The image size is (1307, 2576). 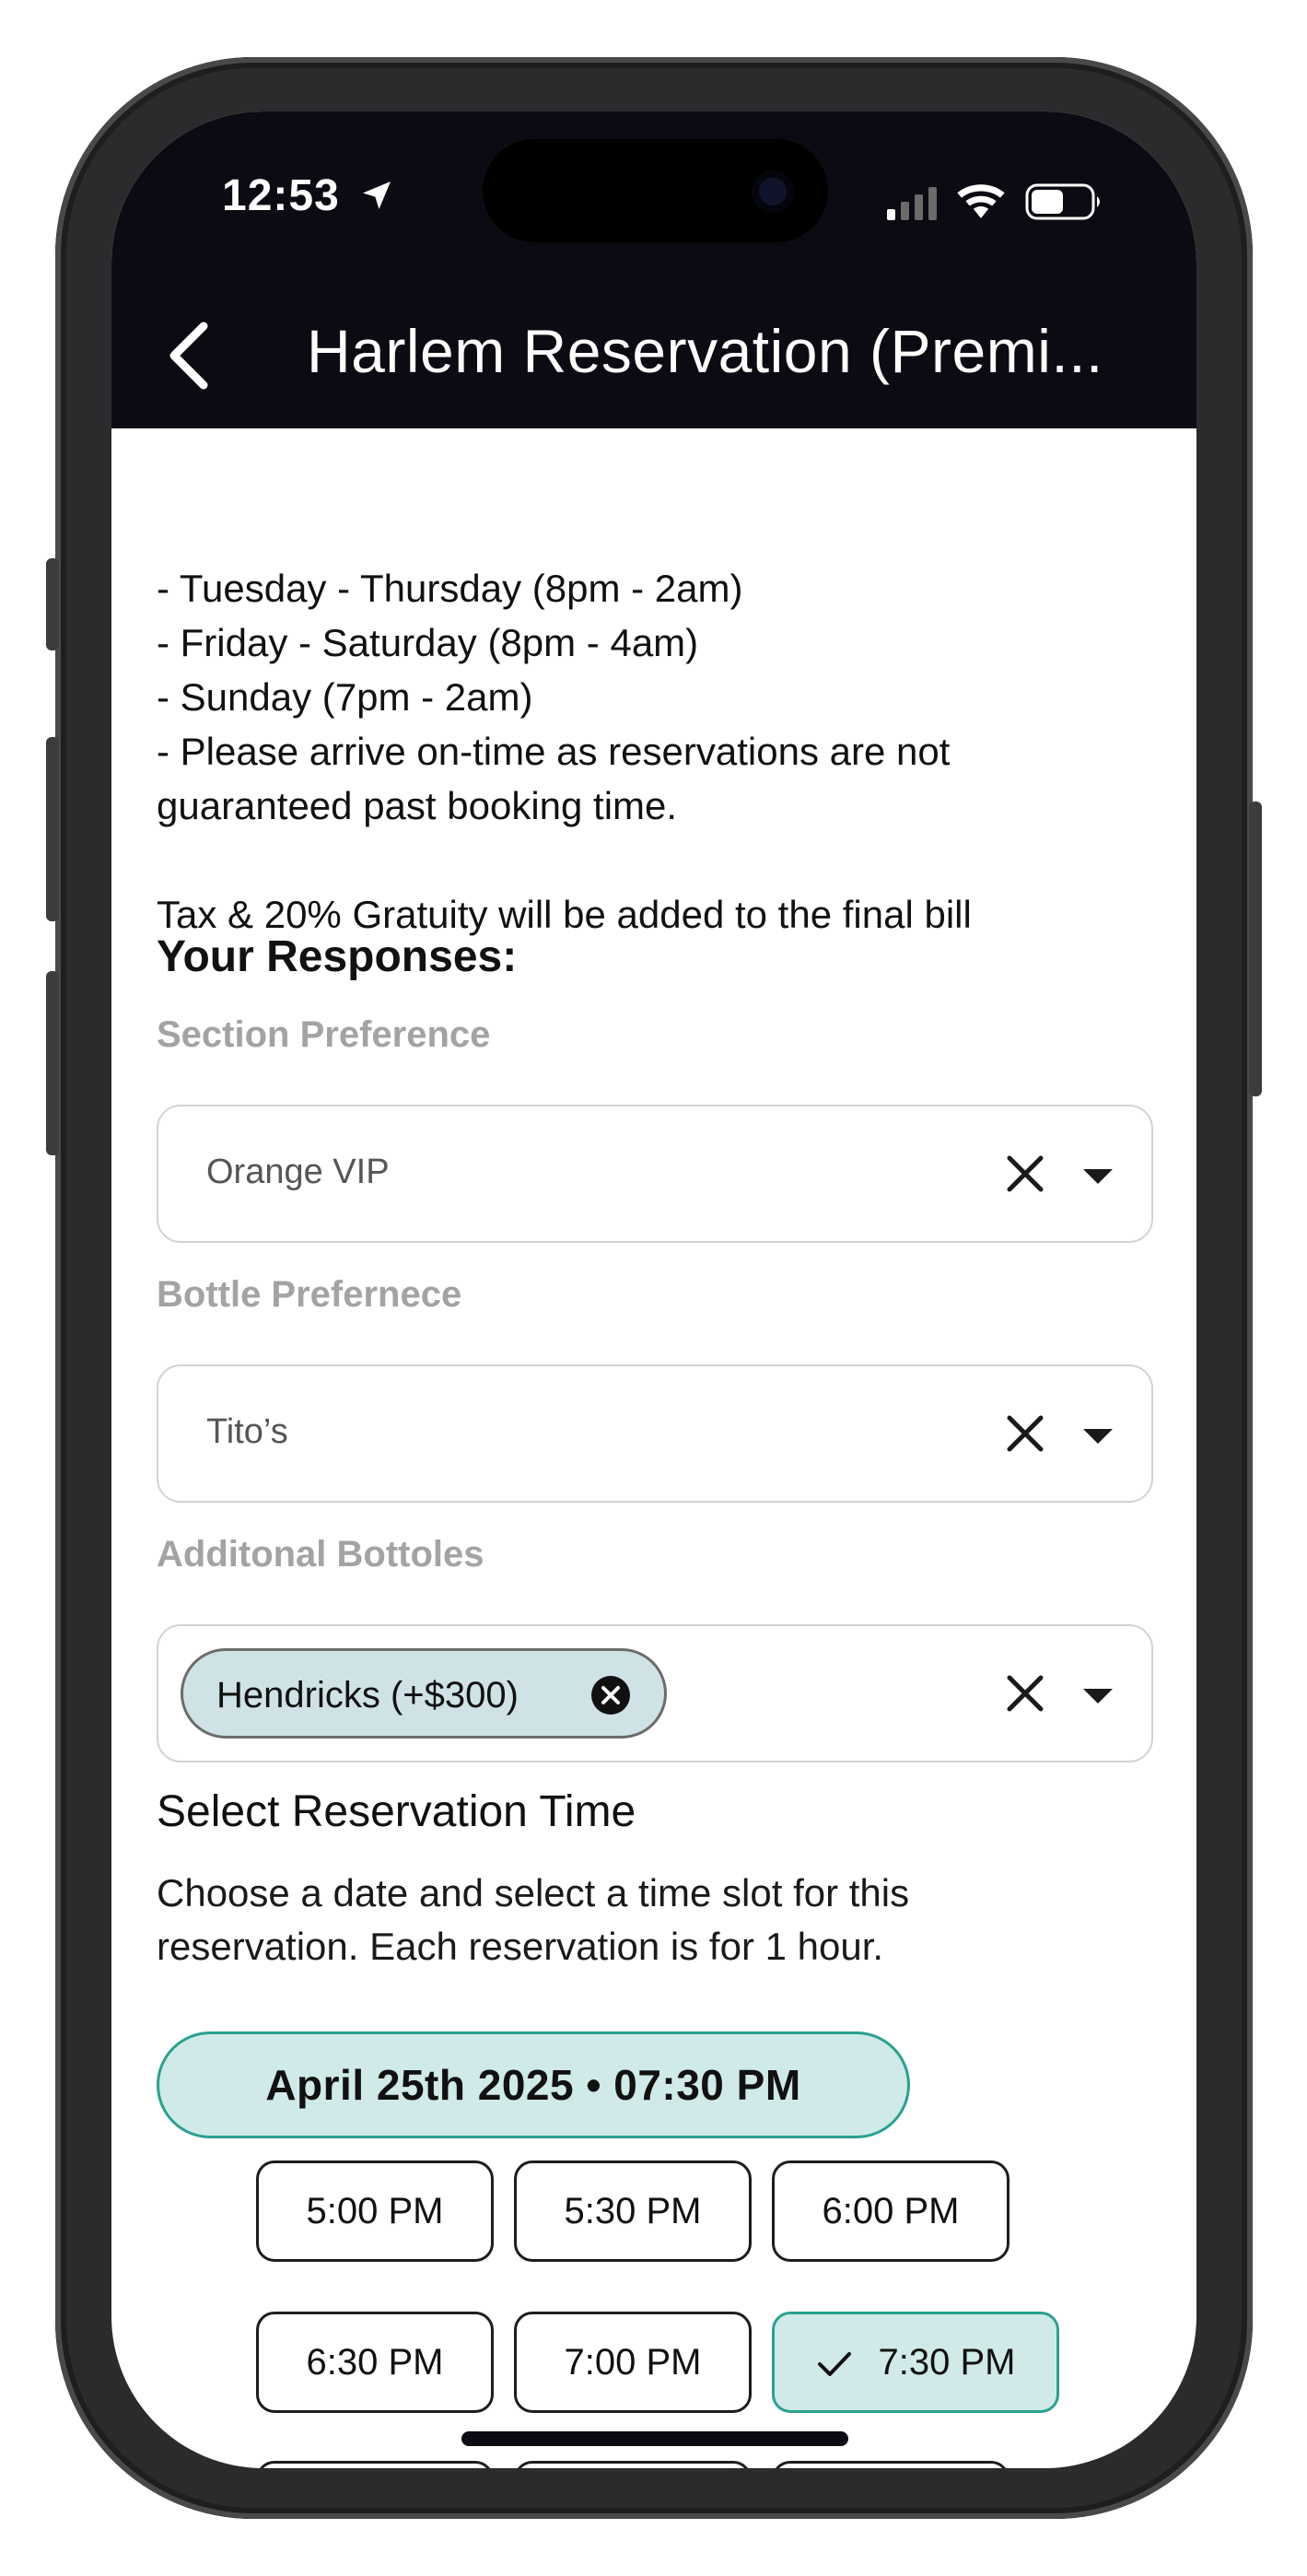 I want to click on camera-icon, so click(x=773, y=191).